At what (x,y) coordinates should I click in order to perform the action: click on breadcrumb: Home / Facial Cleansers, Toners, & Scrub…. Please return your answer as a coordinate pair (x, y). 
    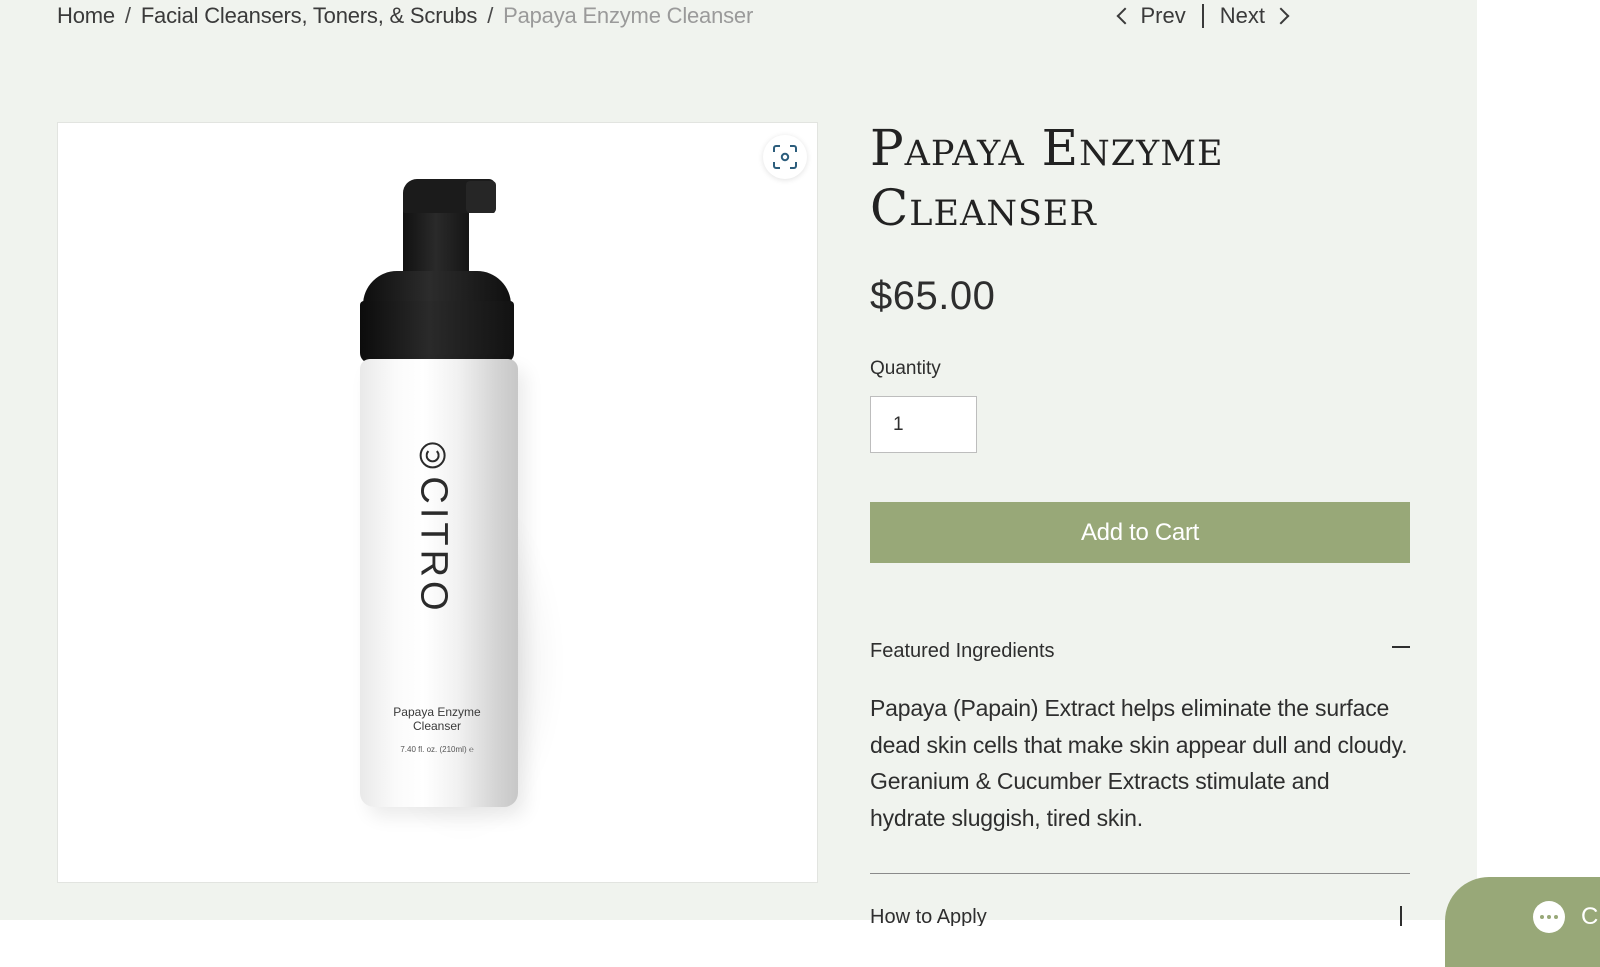
    Looking at the image, I should click on (405, 16).